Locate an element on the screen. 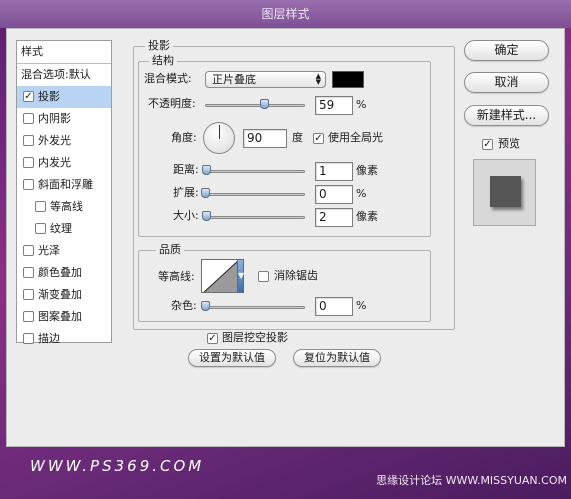 This screenshot has height=499, width=571. updown-arrows-icon: ▲ ▼ is located at coordinates (318, 79).